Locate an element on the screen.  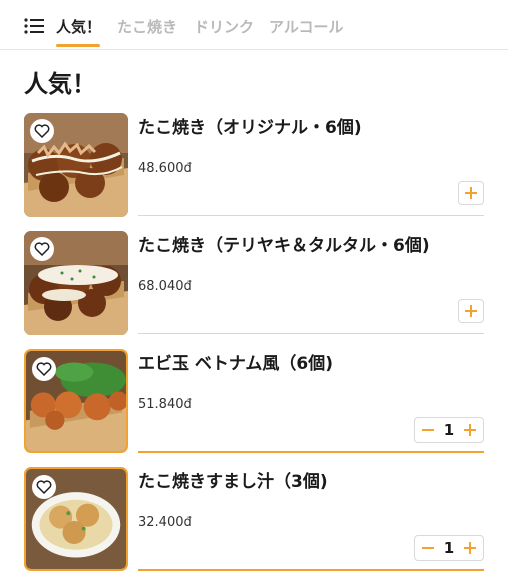
category-tab-bar: 人気！ たこ焼き ドリンク アルコール is located at coordinates (254, 25).